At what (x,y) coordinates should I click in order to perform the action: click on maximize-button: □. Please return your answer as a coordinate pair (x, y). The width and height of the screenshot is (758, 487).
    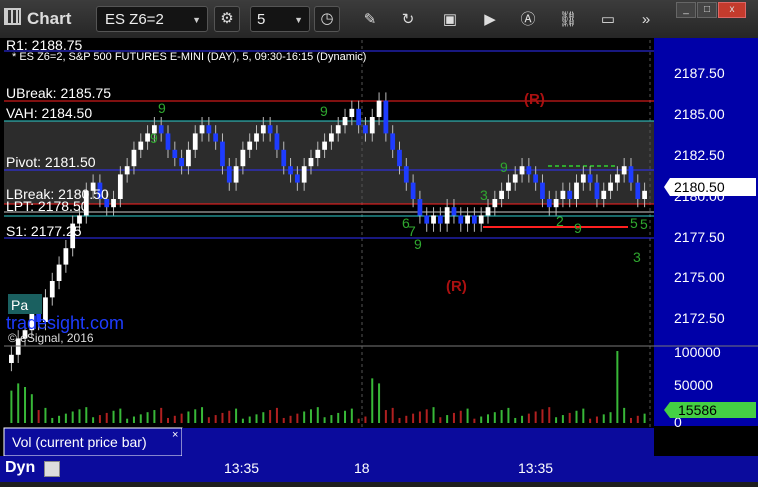
    Looking at the image, I should click on (707, 10).